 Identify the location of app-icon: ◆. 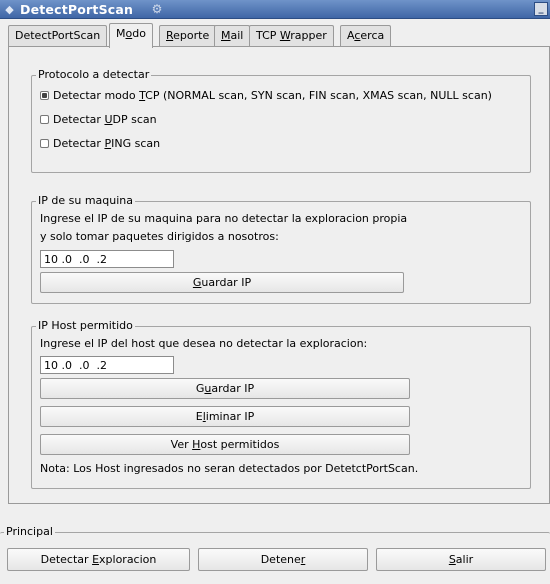
(9, 9).